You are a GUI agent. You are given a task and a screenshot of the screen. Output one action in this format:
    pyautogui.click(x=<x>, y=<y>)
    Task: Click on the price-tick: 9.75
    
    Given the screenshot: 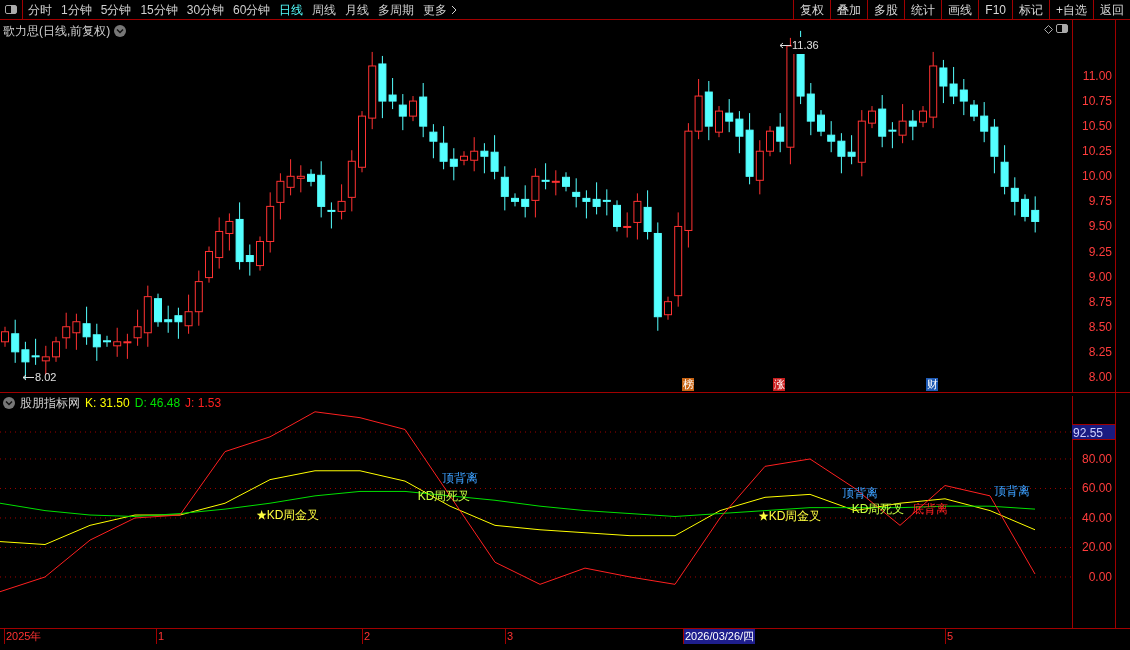 What is the action you would take?
    pyautogui.click(x=1100, y=201)
    